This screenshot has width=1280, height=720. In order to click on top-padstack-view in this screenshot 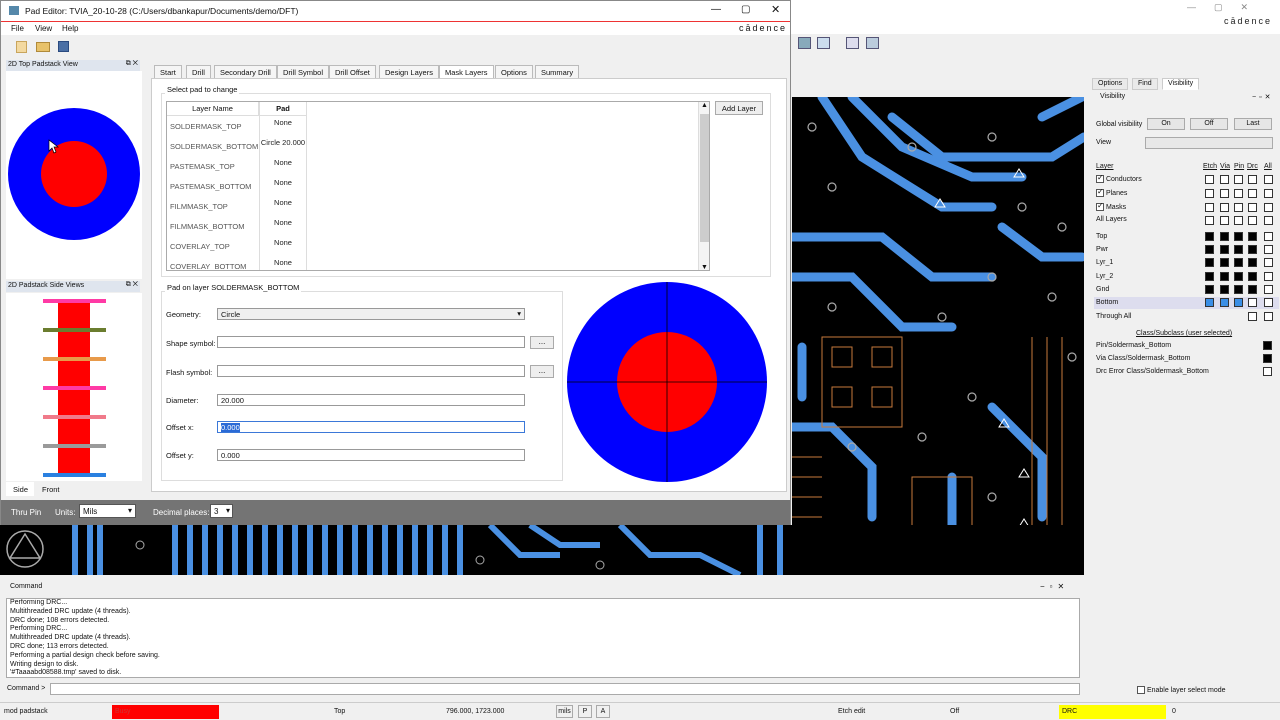, I will do `click(74, 175)`.